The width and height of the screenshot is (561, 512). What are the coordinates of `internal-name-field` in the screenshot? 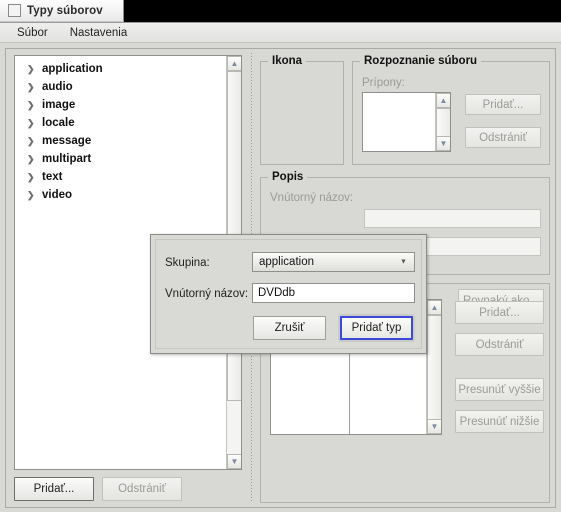 It's located at (452, 218).